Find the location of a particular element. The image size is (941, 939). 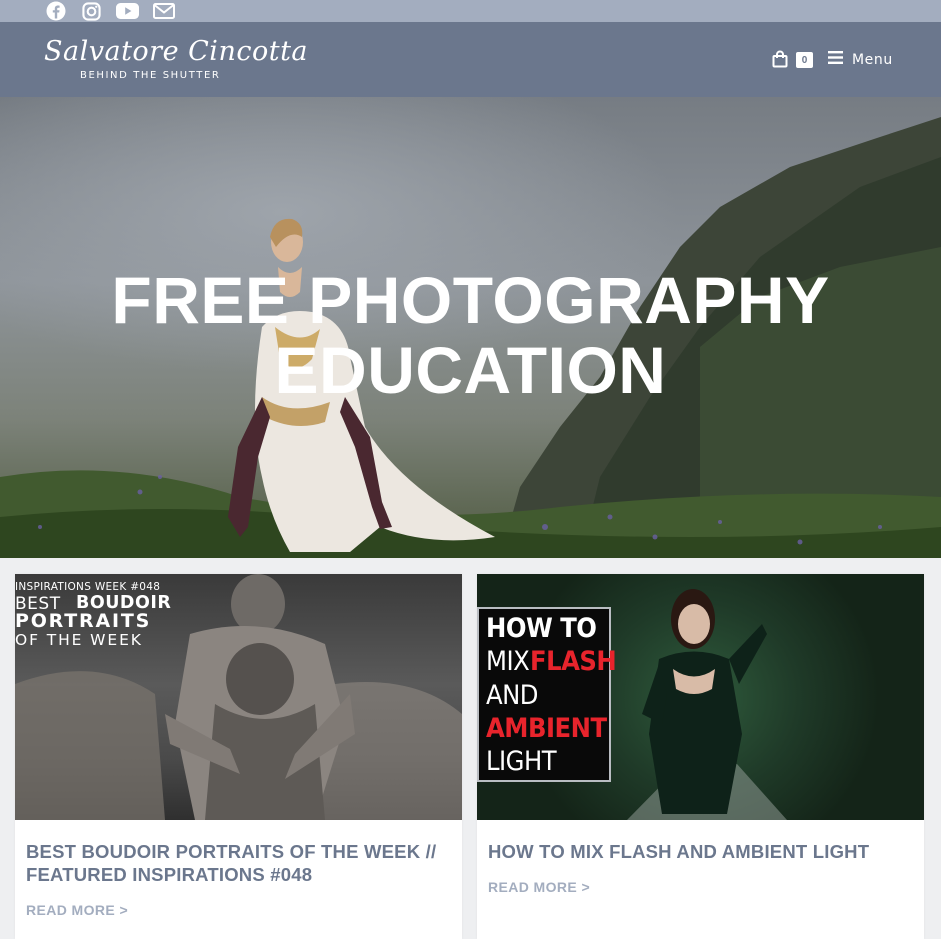

logo-script-text: Salvatore Cincotta is located at coordinates (176, 51).